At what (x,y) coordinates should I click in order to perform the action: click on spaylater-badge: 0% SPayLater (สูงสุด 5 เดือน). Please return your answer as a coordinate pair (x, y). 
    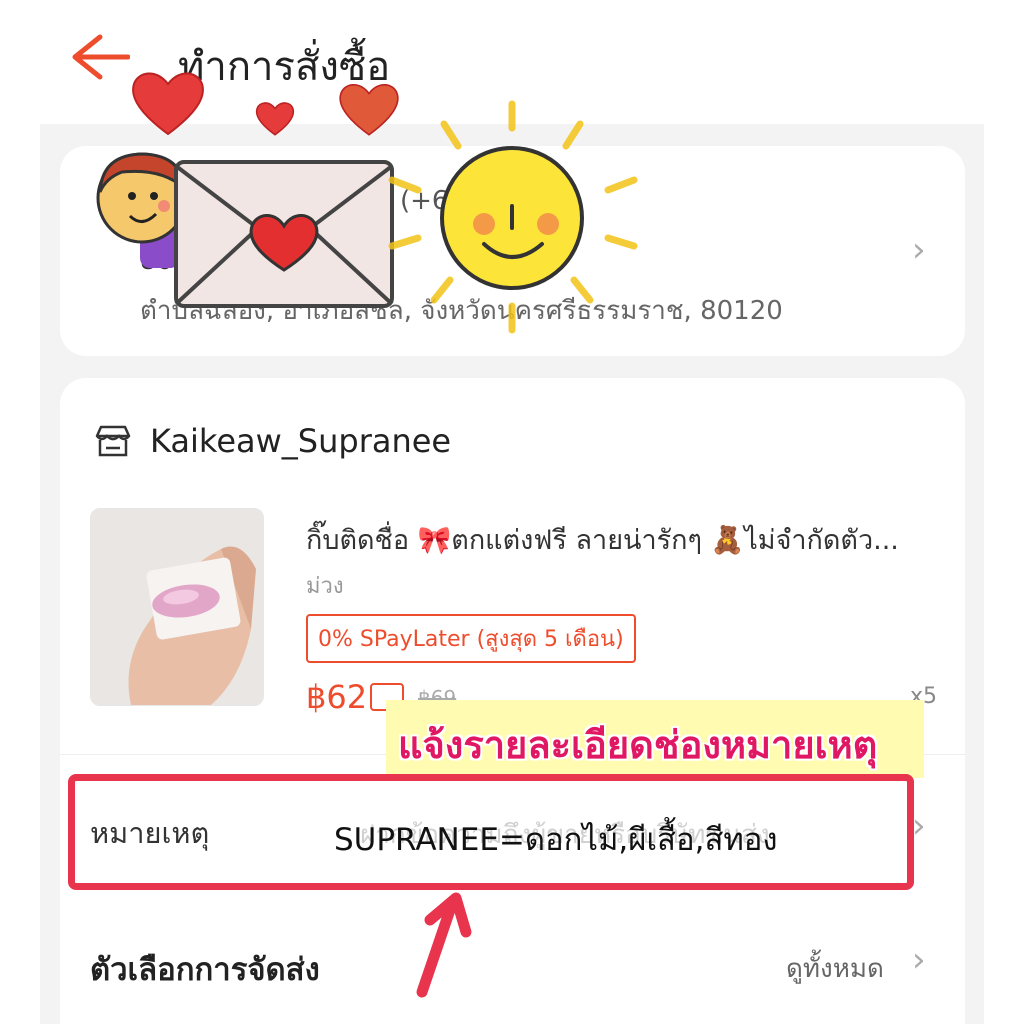
    Looking at the image, I should click on (471, 638).